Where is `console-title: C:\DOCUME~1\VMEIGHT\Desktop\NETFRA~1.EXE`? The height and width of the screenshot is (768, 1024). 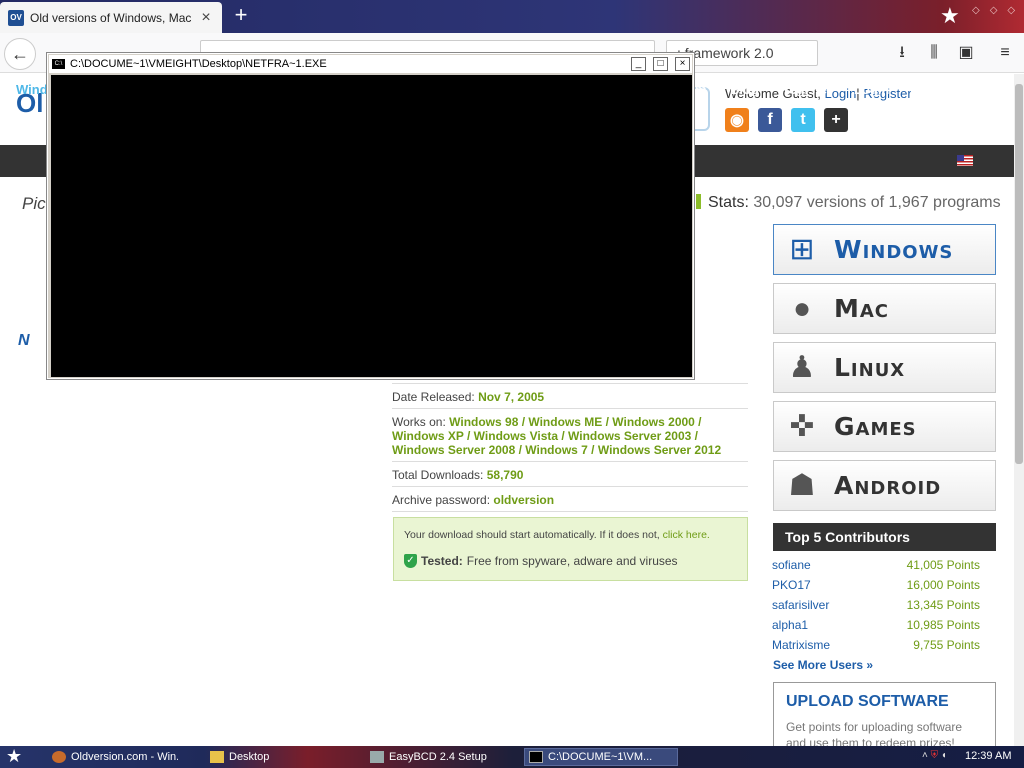 console-title: C:\DOCUME~1\VMEIGHT\Desktop\NETFRA~1.EXE is located at coordinates (198, 64).